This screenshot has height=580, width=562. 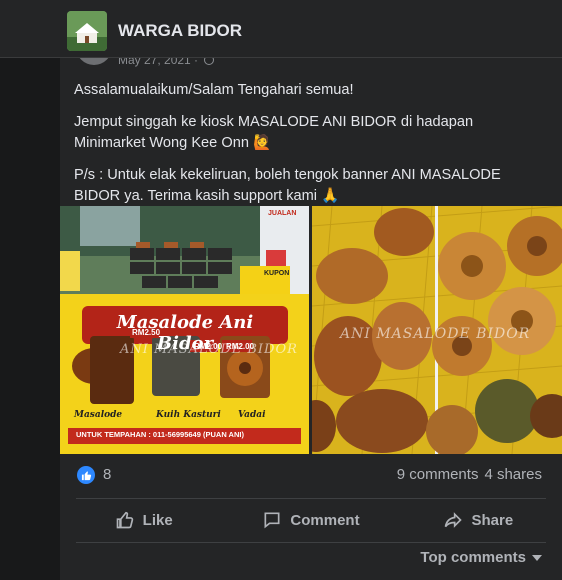 I want to click on item-label: Vadai, so click(x=252, y=415).